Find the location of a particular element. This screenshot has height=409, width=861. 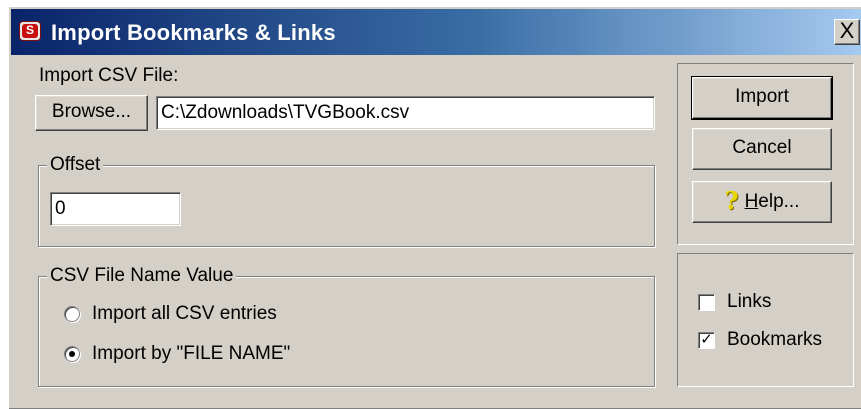

import-button: Import is located at coordinates (762, 98).